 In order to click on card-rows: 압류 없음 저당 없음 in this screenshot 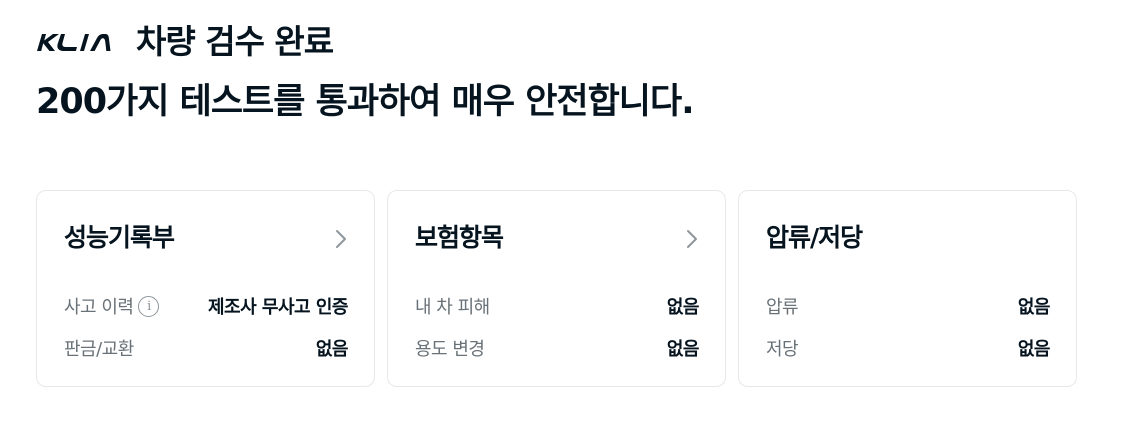, I will do `click(908, 327)`.